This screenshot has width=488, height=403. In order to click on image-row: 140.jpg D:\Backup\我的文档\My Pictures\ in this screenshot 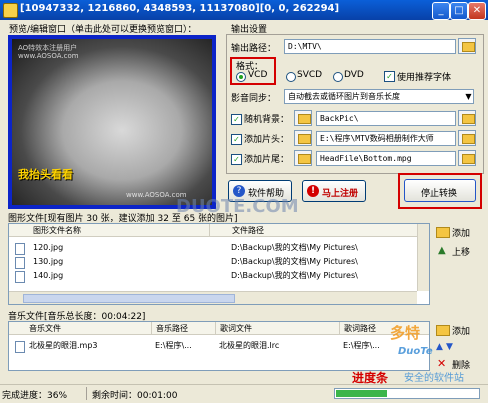, I will do `click(213, 276)`.